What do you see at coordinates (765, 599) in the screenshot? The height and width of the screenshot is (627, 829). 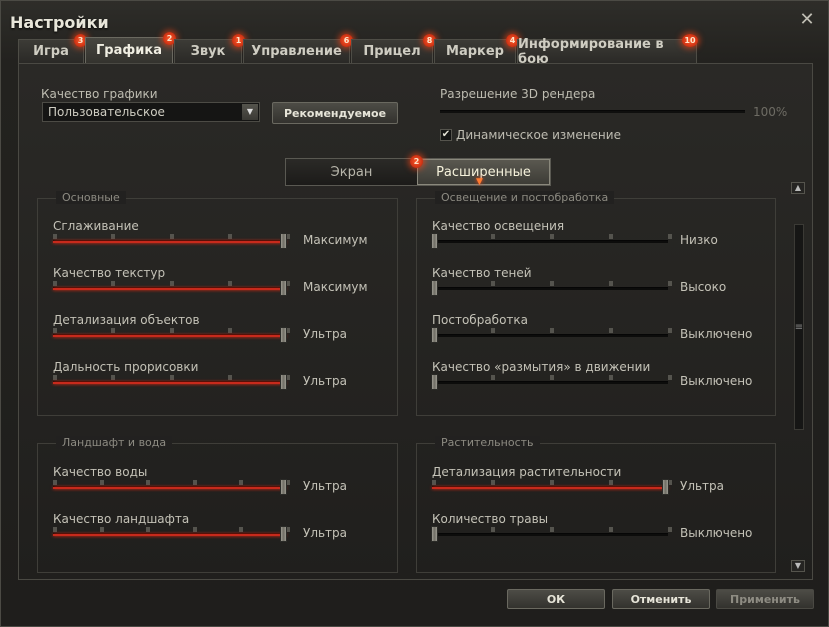 I see `apply-button: Применить` at bounding box center [765, 599].